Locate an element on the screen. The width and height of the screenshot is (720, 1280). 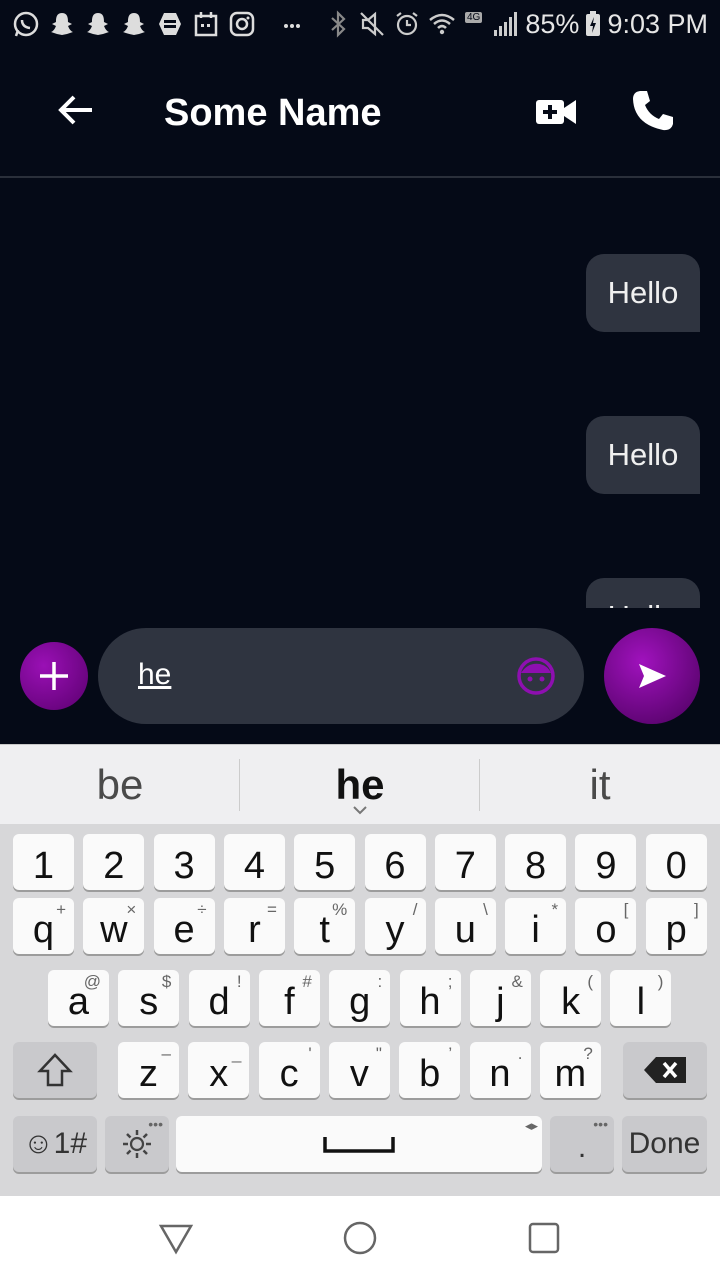
done-key: Done is located at coordinates (664, 1144).